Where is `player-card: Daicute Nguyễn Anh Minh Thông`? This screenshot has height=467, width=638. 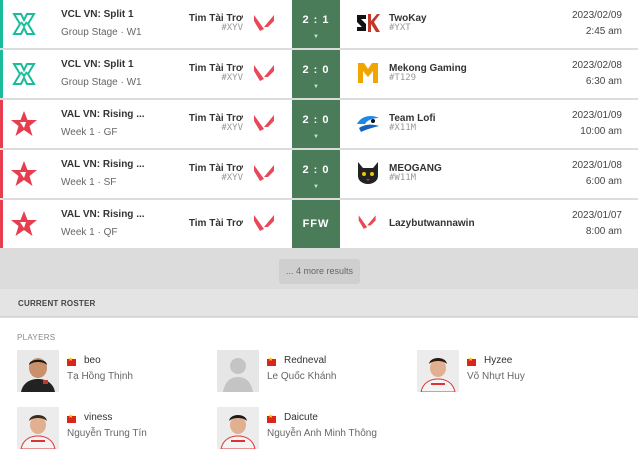 player-card: Daicute Nguyễn Anh Minh Thông is located at coordinates (317, 429).